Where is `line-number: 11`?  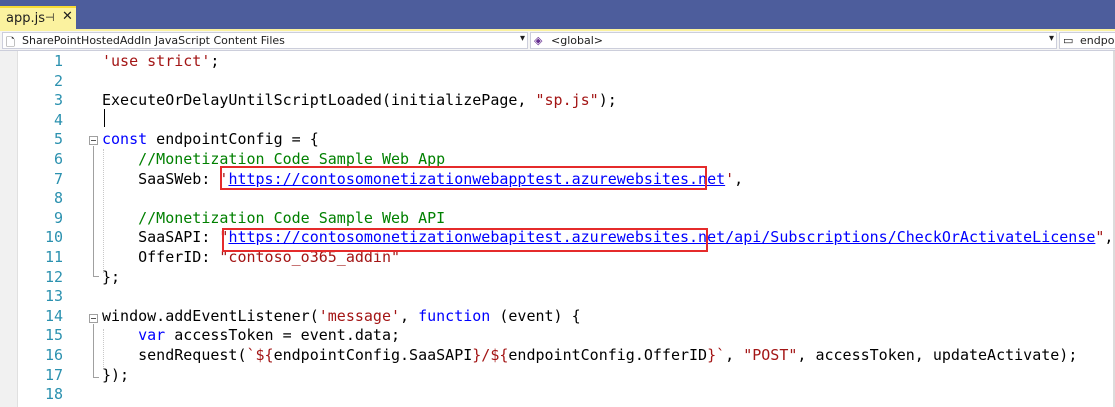
line-number: 11 is located at coordinates (53, 257).